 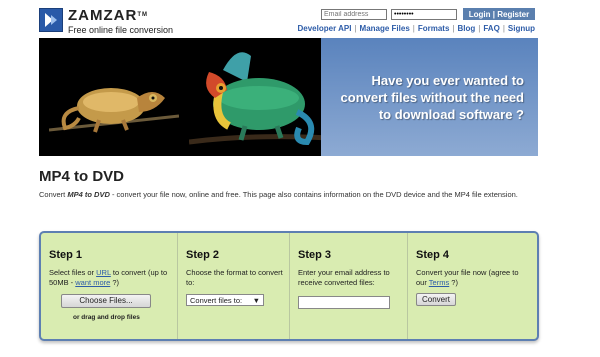 I want to click on nav-developer-api: Developer API, so click(x=325, y=28).